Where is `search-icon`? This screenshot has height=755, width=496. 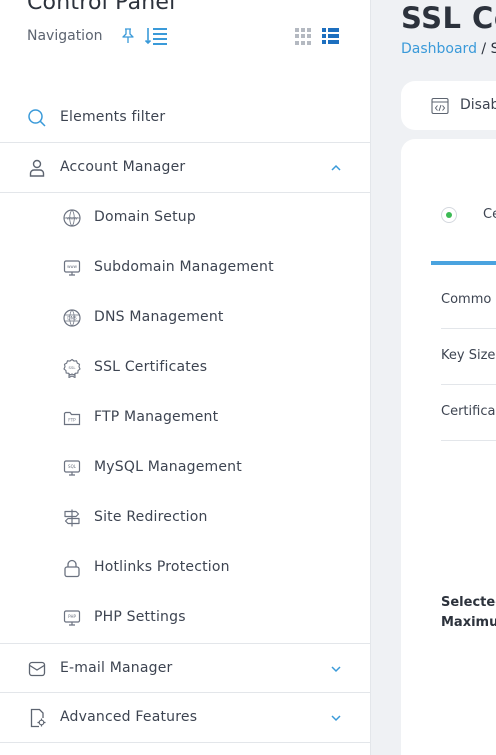
search-icon is located at coordinates (37, 118).